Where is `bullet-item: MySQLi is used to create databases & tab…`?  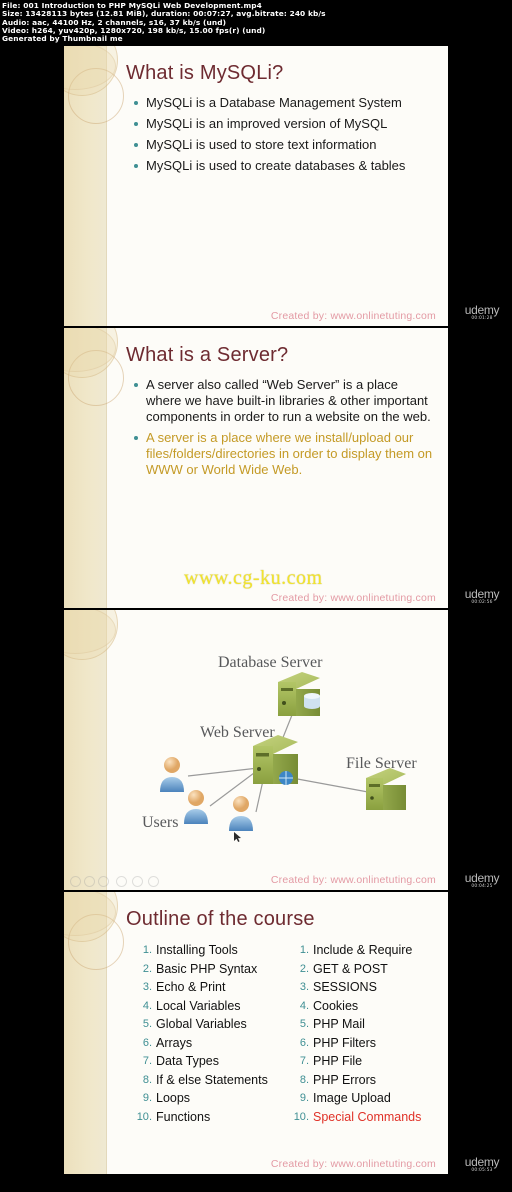 bullet-item: MySQLi is used to create databases & tab… is located at coordinates (283, 166).